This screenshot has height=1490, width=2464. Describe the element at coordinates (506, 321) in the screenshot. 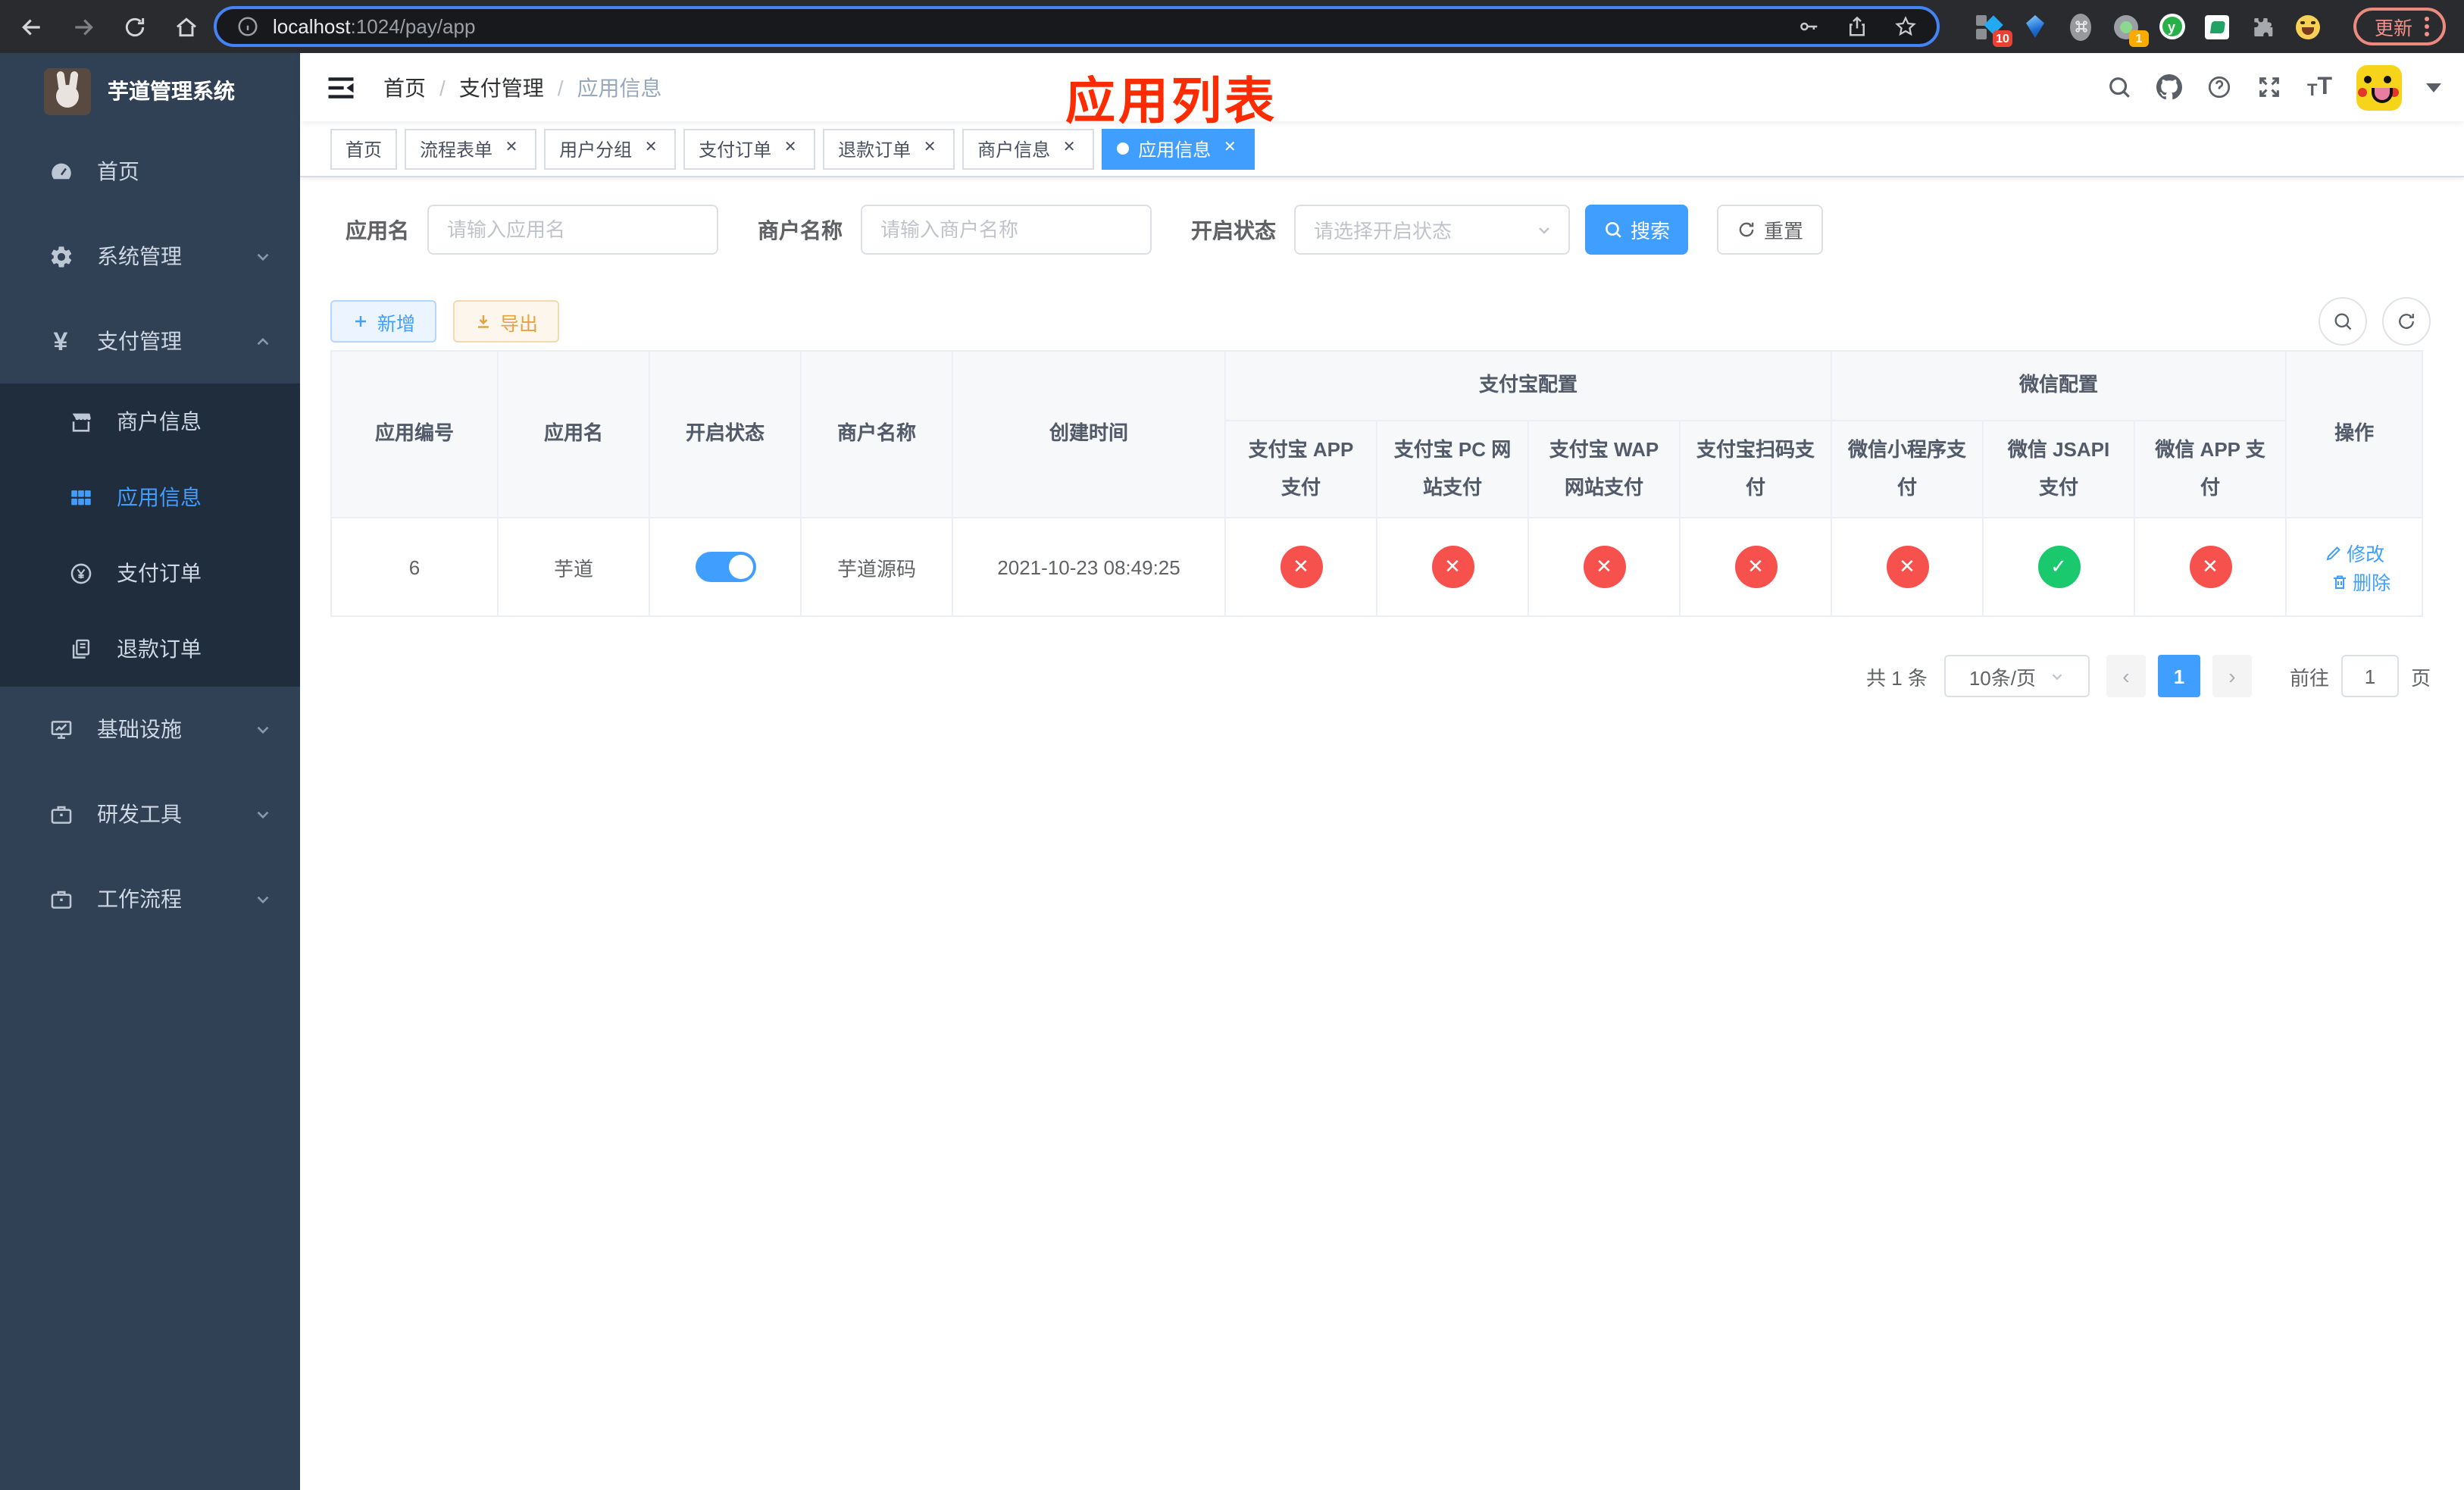

I see `export-button: 导出` at that location.